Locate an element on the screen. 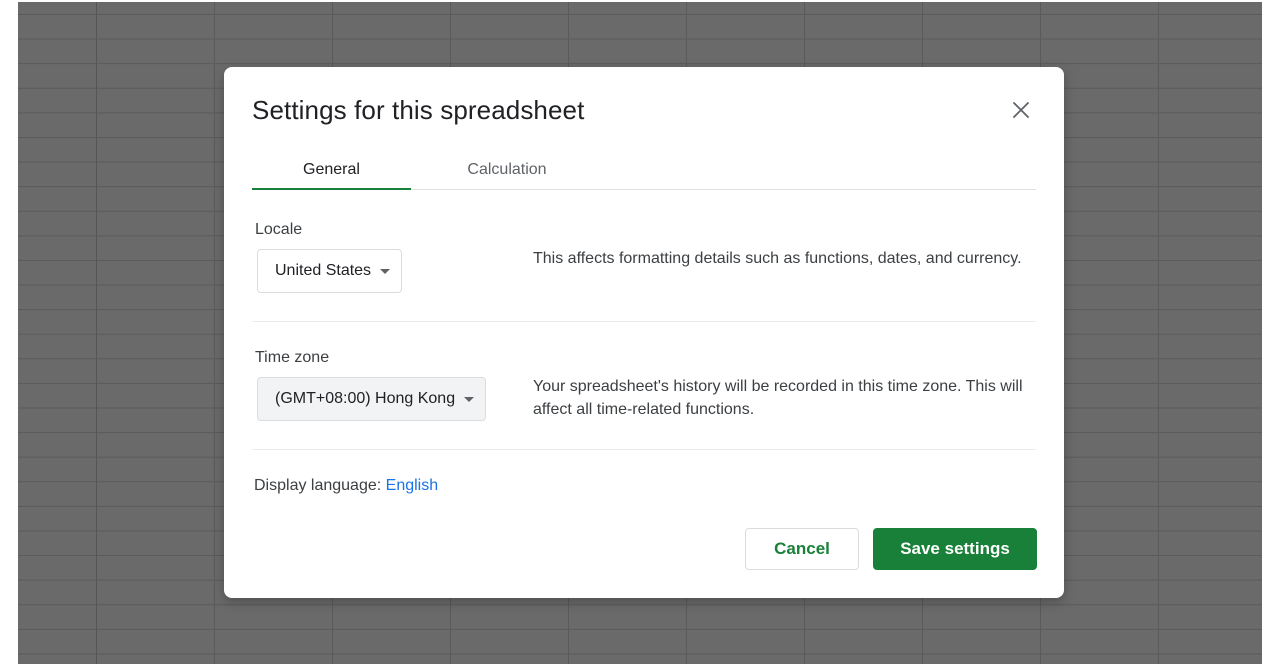 Image resolution: width=1280 pixels, height=666 pixels. display-language-label: Display language: is located at coordinates (318, 485).